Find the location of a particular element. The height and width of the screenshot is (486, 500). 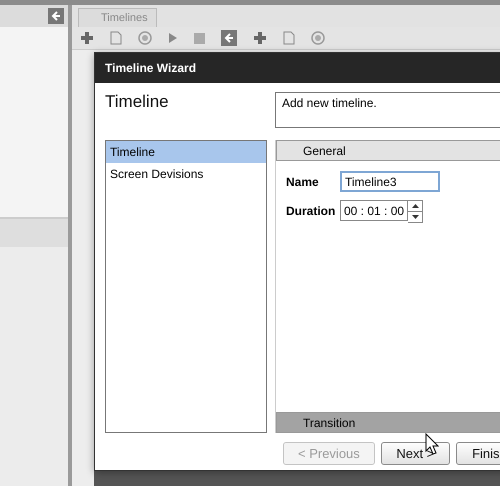

step-item: Screen Devisions is located at coordinates (186, 174).